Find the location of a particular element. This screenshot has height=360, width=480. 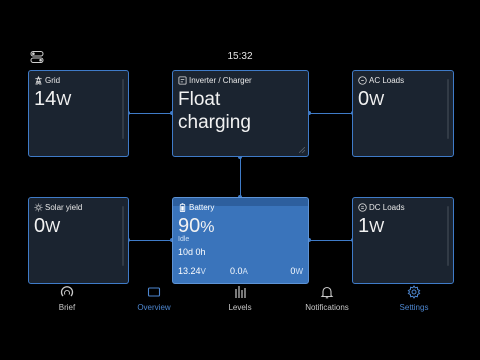

wire-grid-inverter is located at coordinates (150, 113).